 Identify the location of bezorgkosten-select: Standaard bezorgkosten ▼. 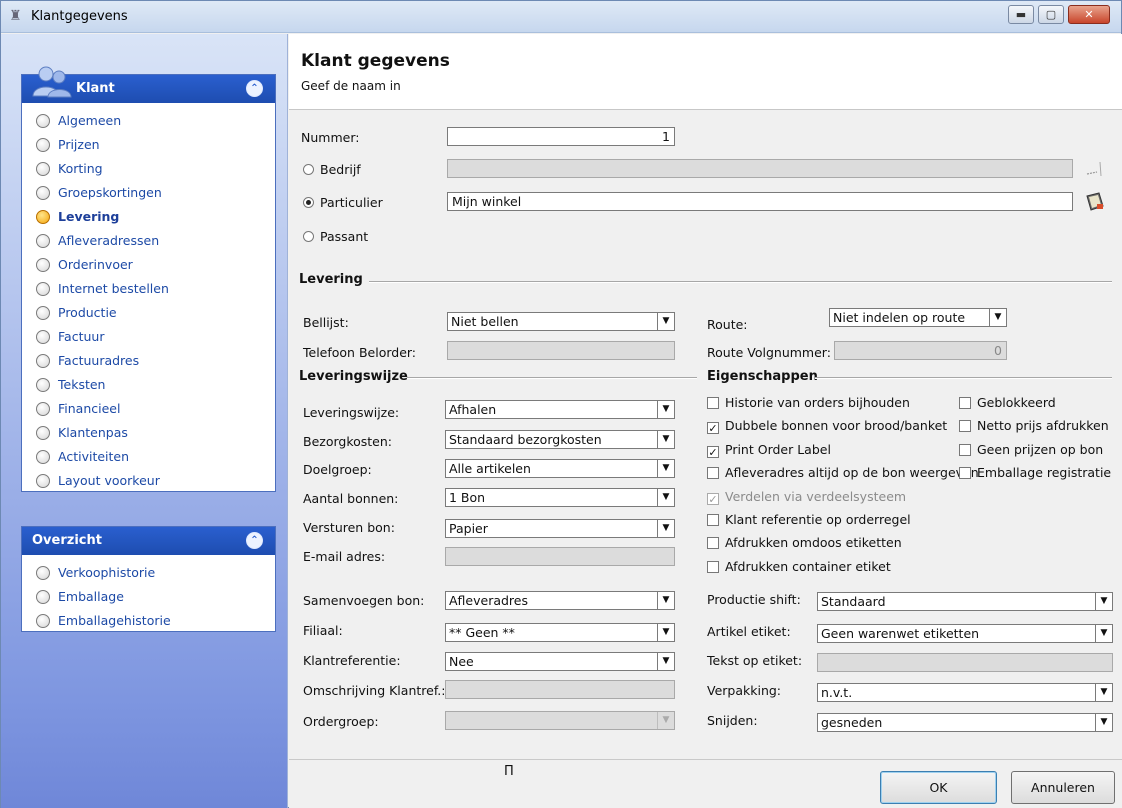
(560, 439).